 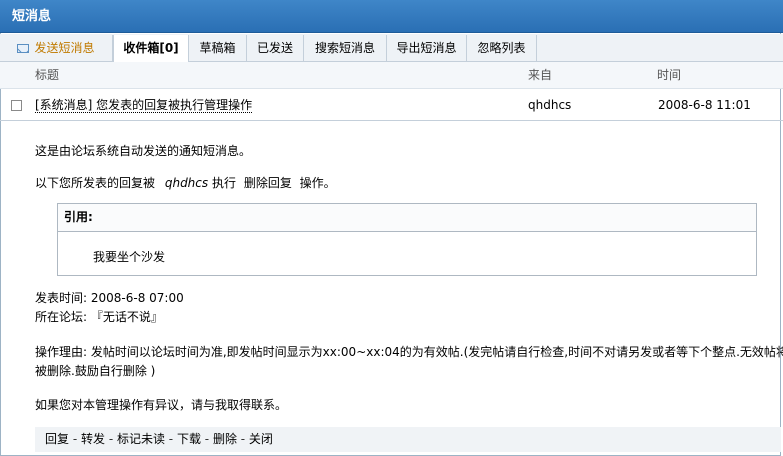 What do you see at coordinates (93, 439) in the screenshot?
I see `forward-link: 转发` at bounding box center [93, 439].